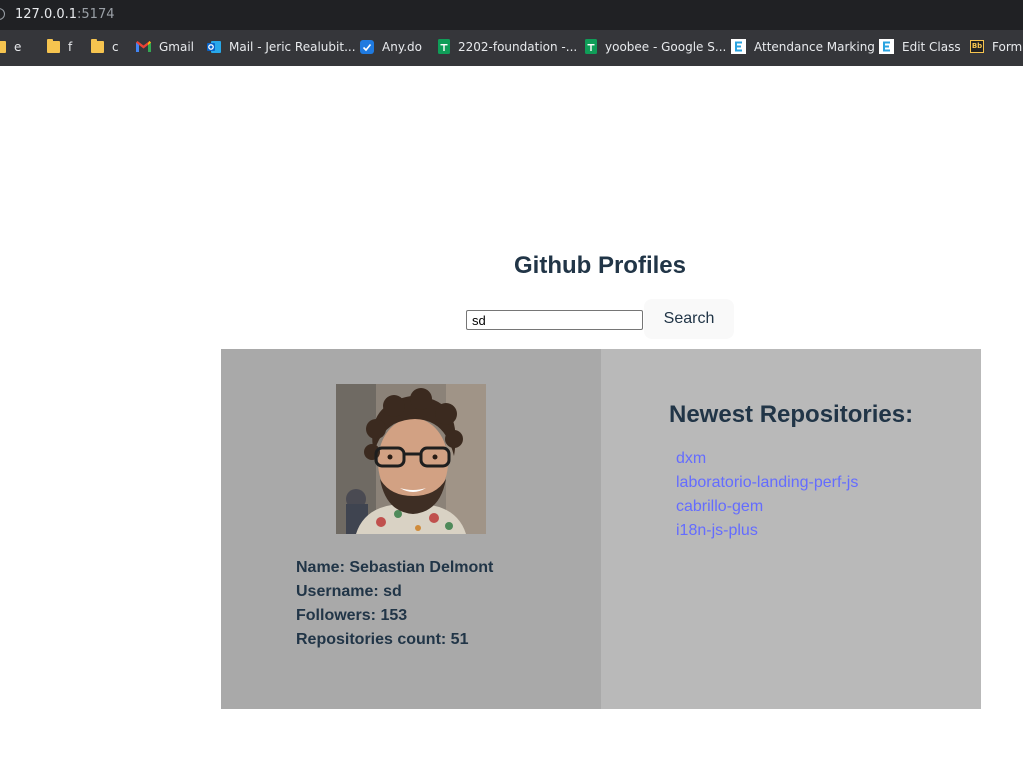 The height and width of the screenshot is (762, 1023). I want to click on bookmark-folder-f: f, so click(59, 46).